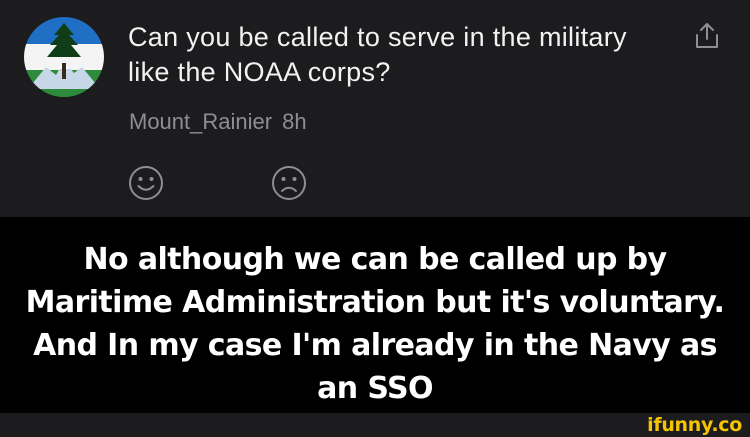 This screenshot has width=750, height=437. Describe the element at coordinates (375, 425) in the screenshot. I see `footer-bar` at that location.